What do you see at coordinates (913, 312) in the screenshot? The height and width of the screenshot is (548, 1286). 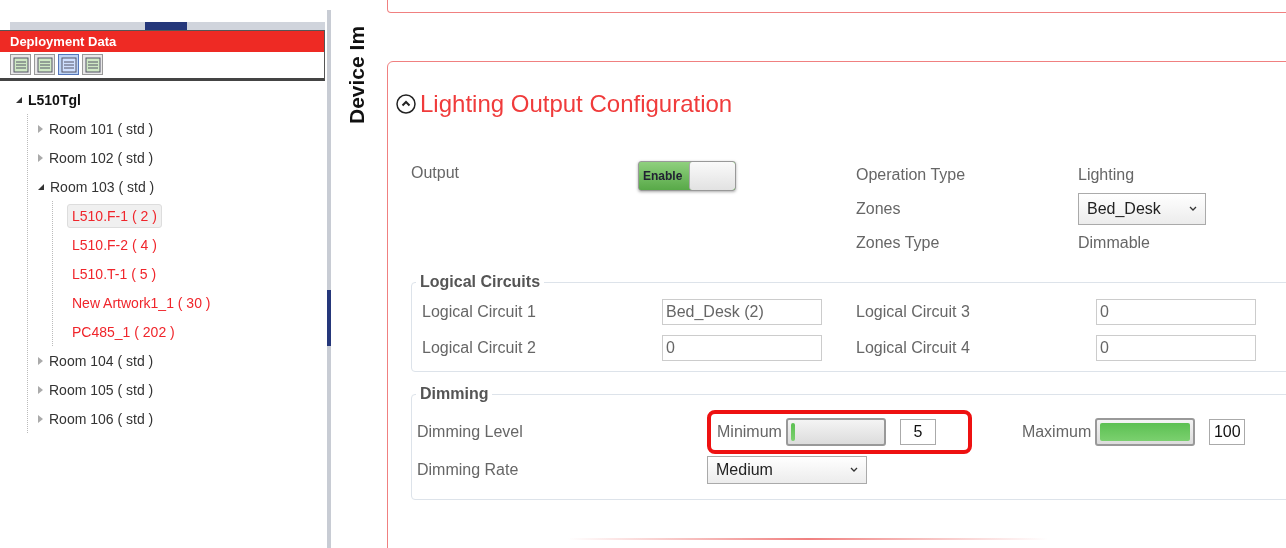 I see `field-label: Logical Circuit 3` at bounding box center [913, 312].